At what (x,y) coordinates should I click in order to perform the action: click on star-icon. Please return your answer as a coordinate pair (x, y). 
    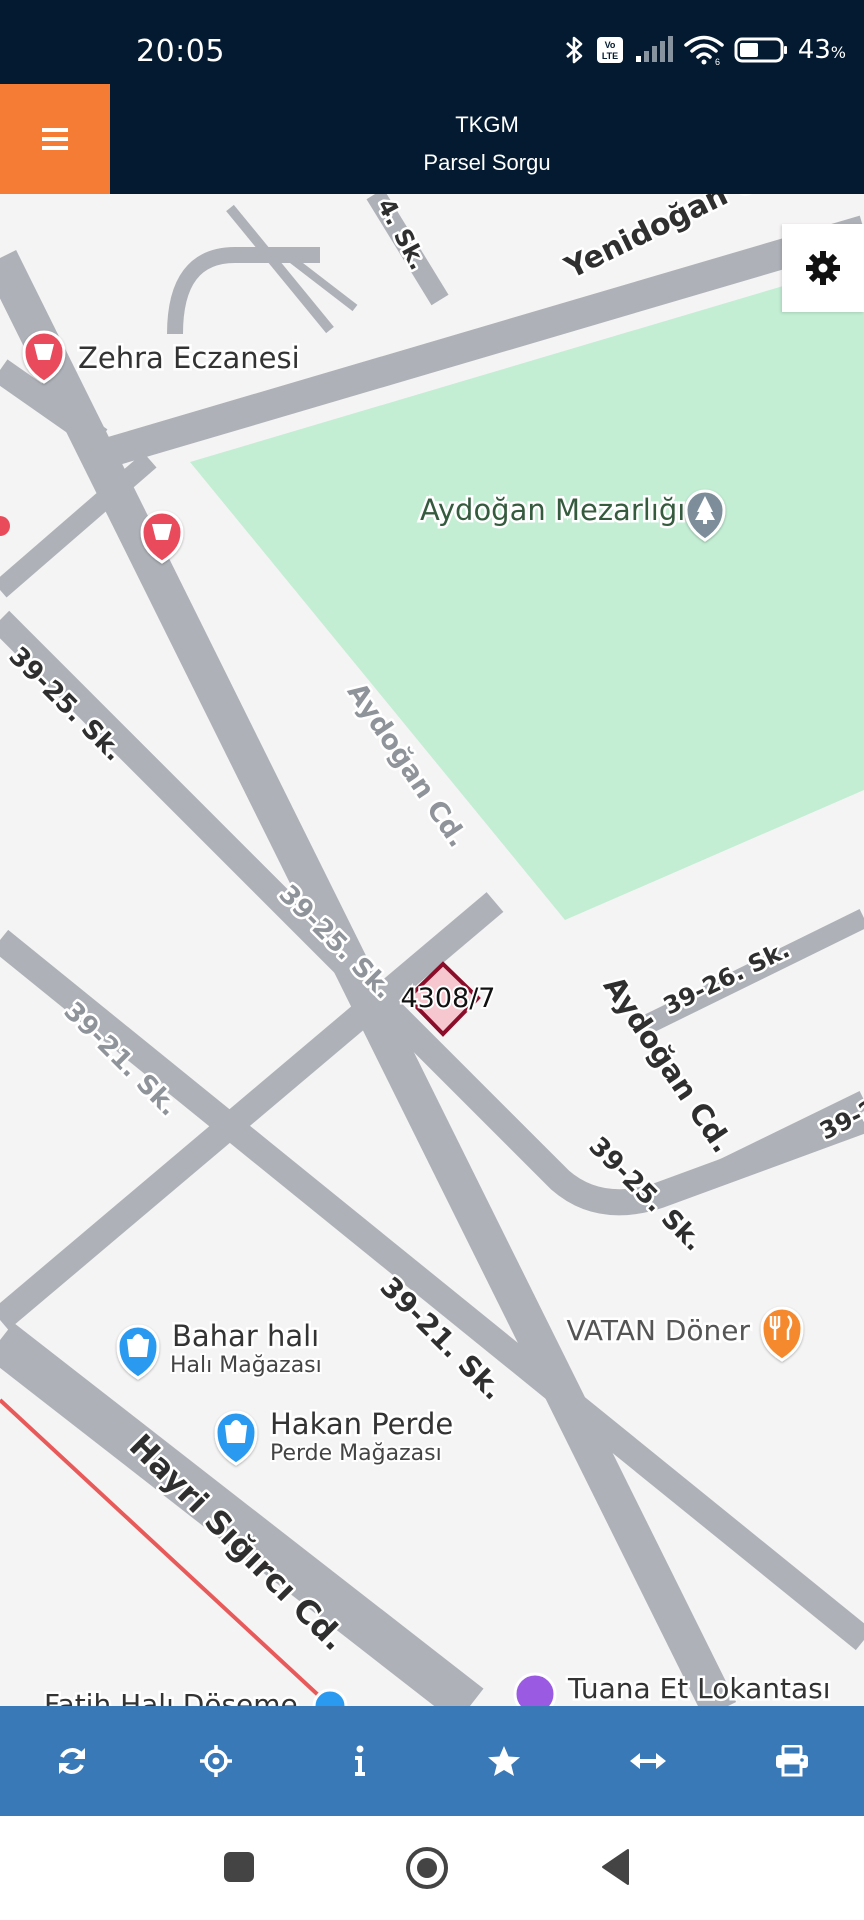
    Looking at the image, I should click on (504, 1761).